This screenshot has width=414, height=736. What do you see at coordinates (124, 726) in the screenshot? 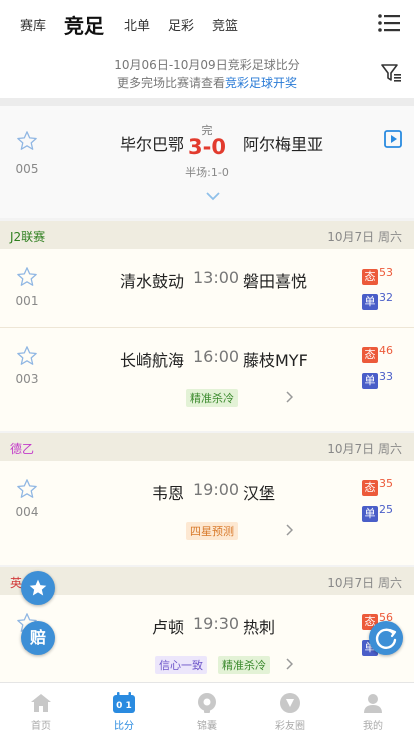
I see `nav-label: 比分` at bounding box center [124, 726].